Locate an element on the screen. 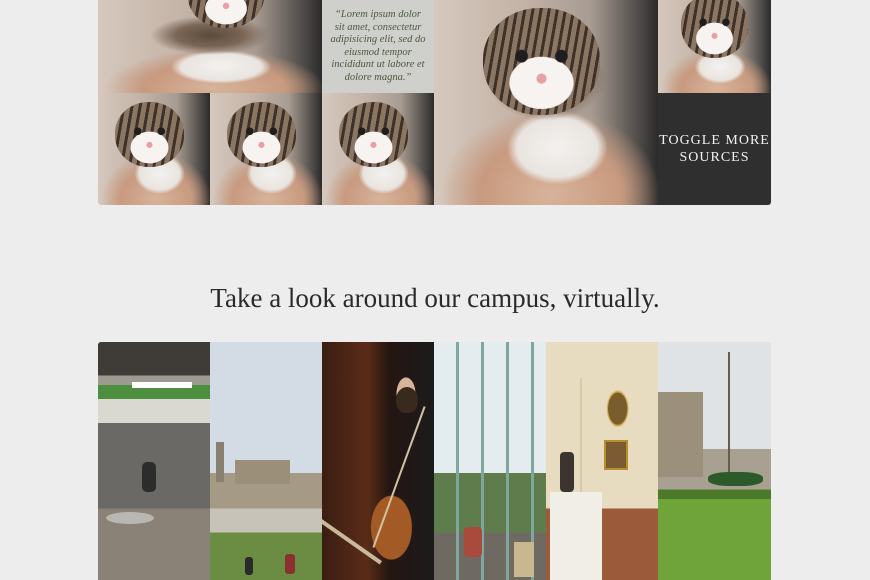  library-photo is located at coordinates (154, 461).